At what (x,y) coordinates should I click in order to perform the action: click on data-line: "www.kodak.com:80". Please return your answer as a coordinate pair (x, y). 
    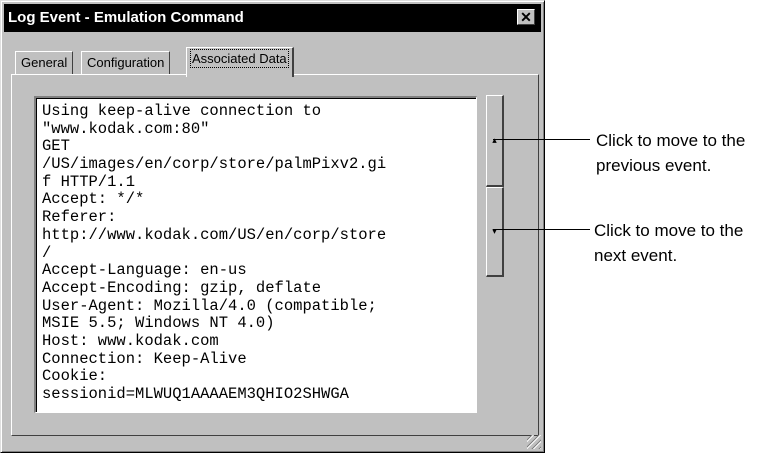
    Looking at the image, I should click on (126, 128).